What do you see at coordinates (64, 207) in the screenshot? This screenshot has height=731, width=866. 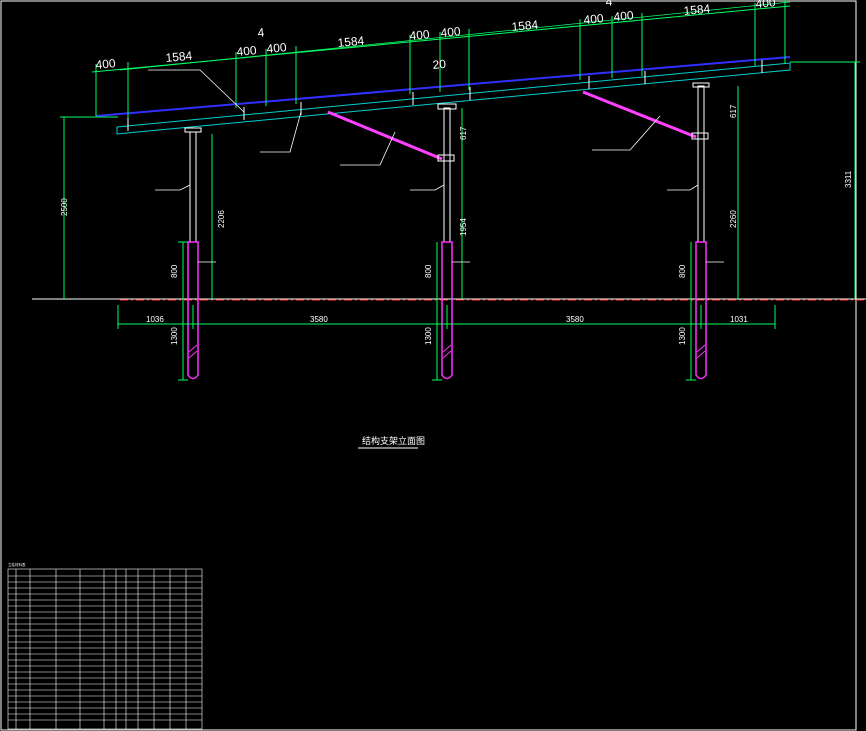 I see `dim-left-height: 2500` at bounding box center [64, 207].